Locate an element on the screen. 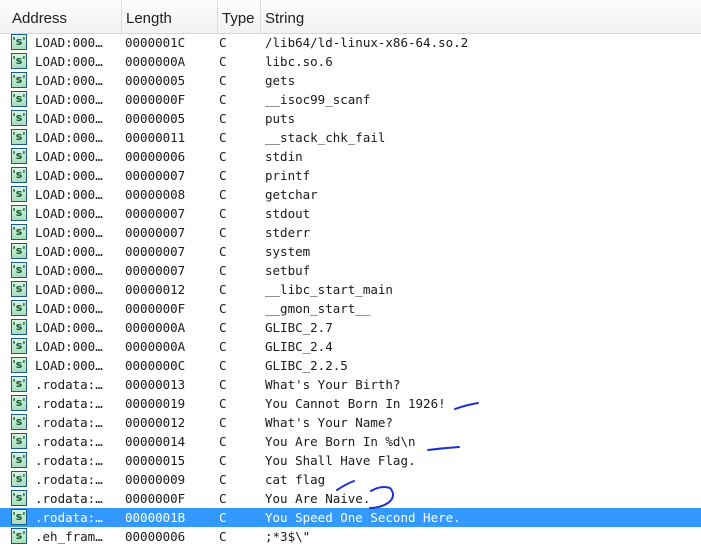  table-row: 's' LOAD:000… 0000000F C __isoc99_scanf is located at coordinates (350, 99).